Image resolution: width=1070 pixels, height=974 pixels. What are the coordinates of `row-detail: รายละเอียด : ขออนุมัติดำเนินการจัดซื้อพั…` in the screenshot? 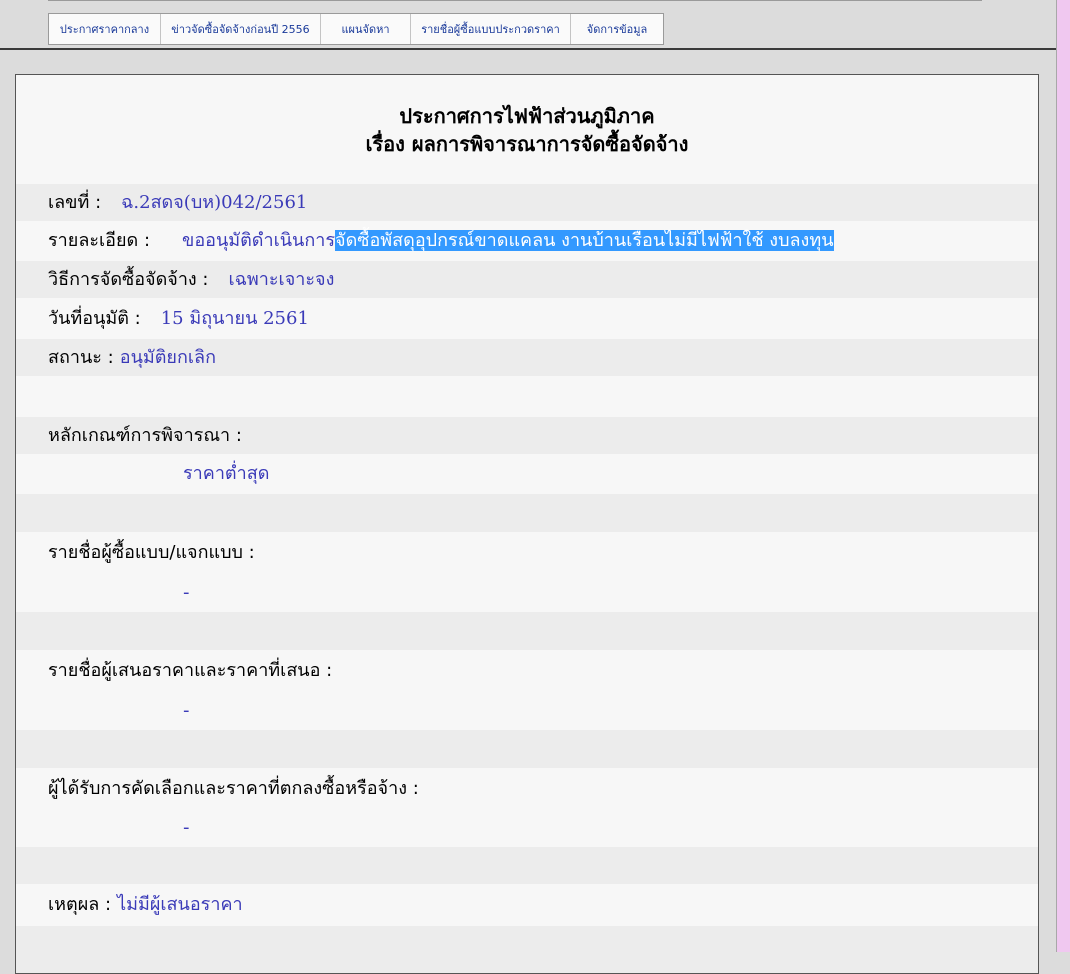 It's located at (527, 241).